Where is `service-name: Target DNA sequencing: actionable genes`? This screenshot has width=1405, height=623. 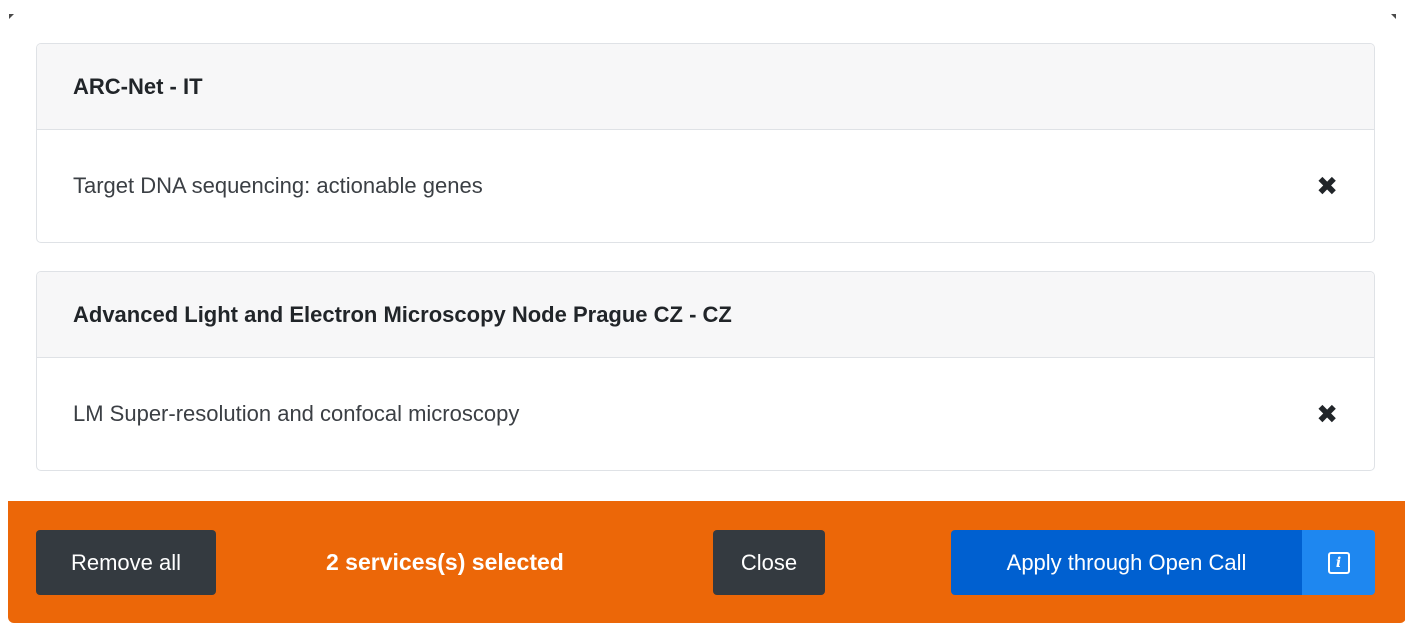 service-name: Target DNA sequencing: actionable genes is located at coordinates (278, 185).